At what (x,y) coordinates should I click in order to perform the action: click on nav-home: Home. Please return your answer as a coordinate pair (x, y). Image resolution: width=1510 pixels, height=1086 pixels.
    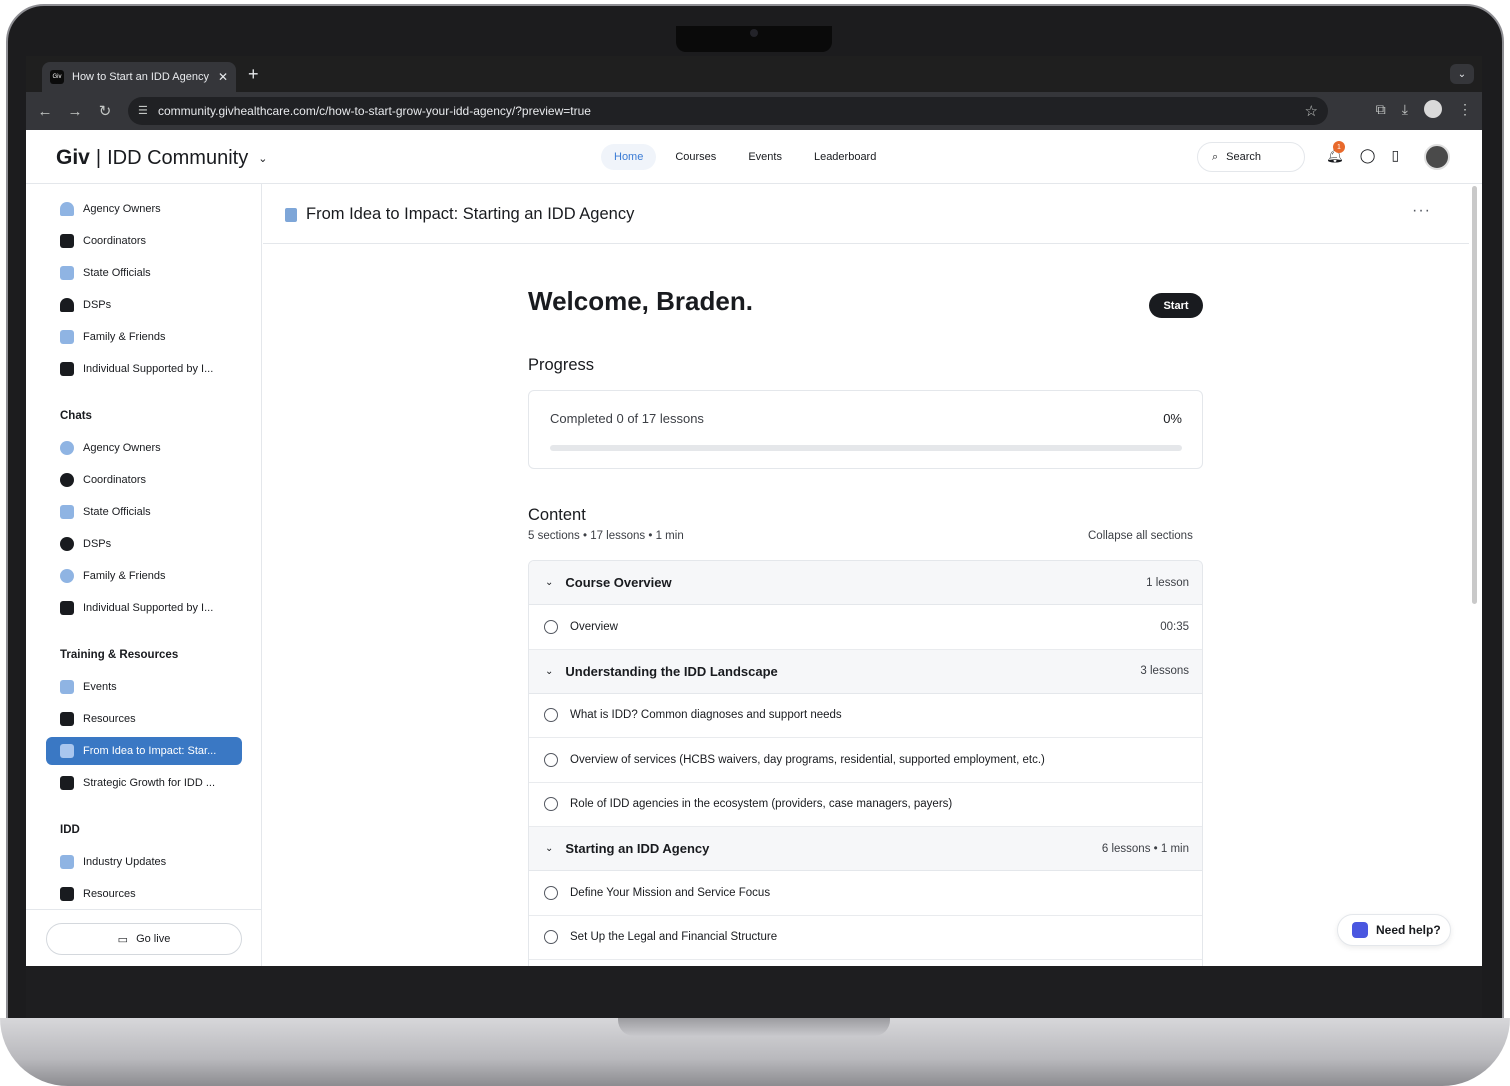
    Looking at the image, I should click on (629, 157).